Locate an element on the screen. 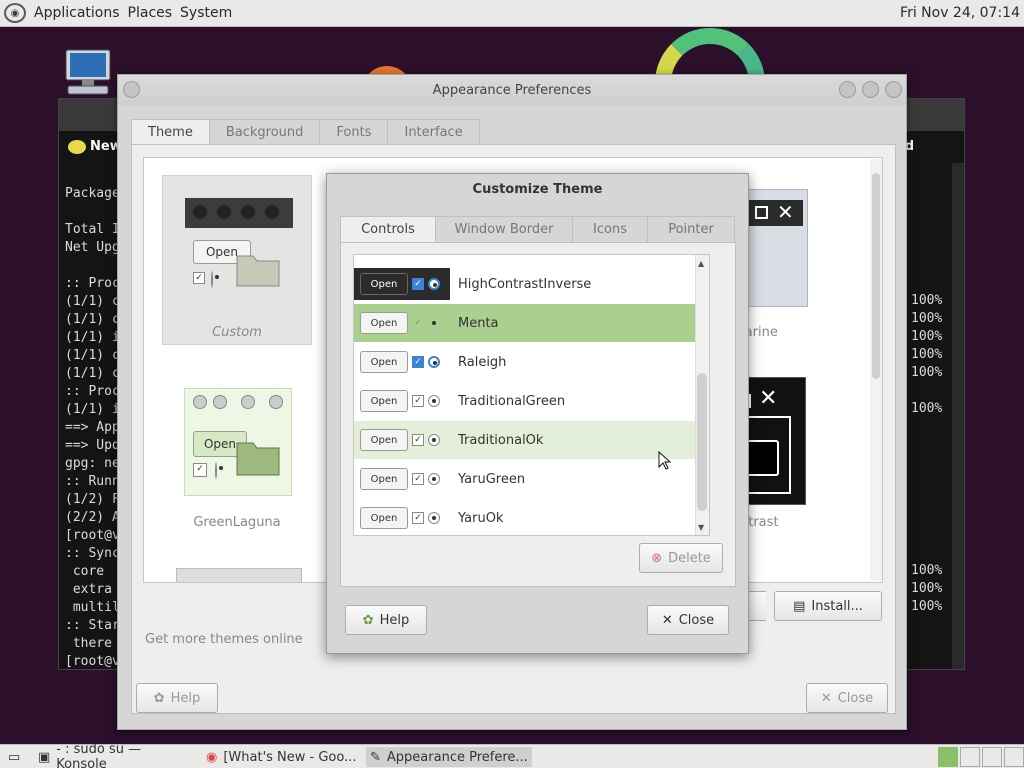 The image size is (1024, 768). tab-interface: Interface is located at coordinates (433, 132).